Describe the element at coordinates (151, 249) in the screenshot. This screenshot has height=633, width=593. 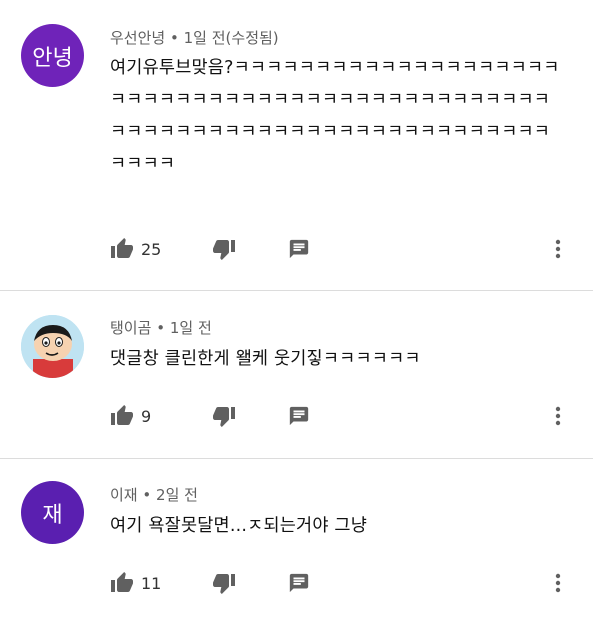
I see `like-count: 25` at that location.